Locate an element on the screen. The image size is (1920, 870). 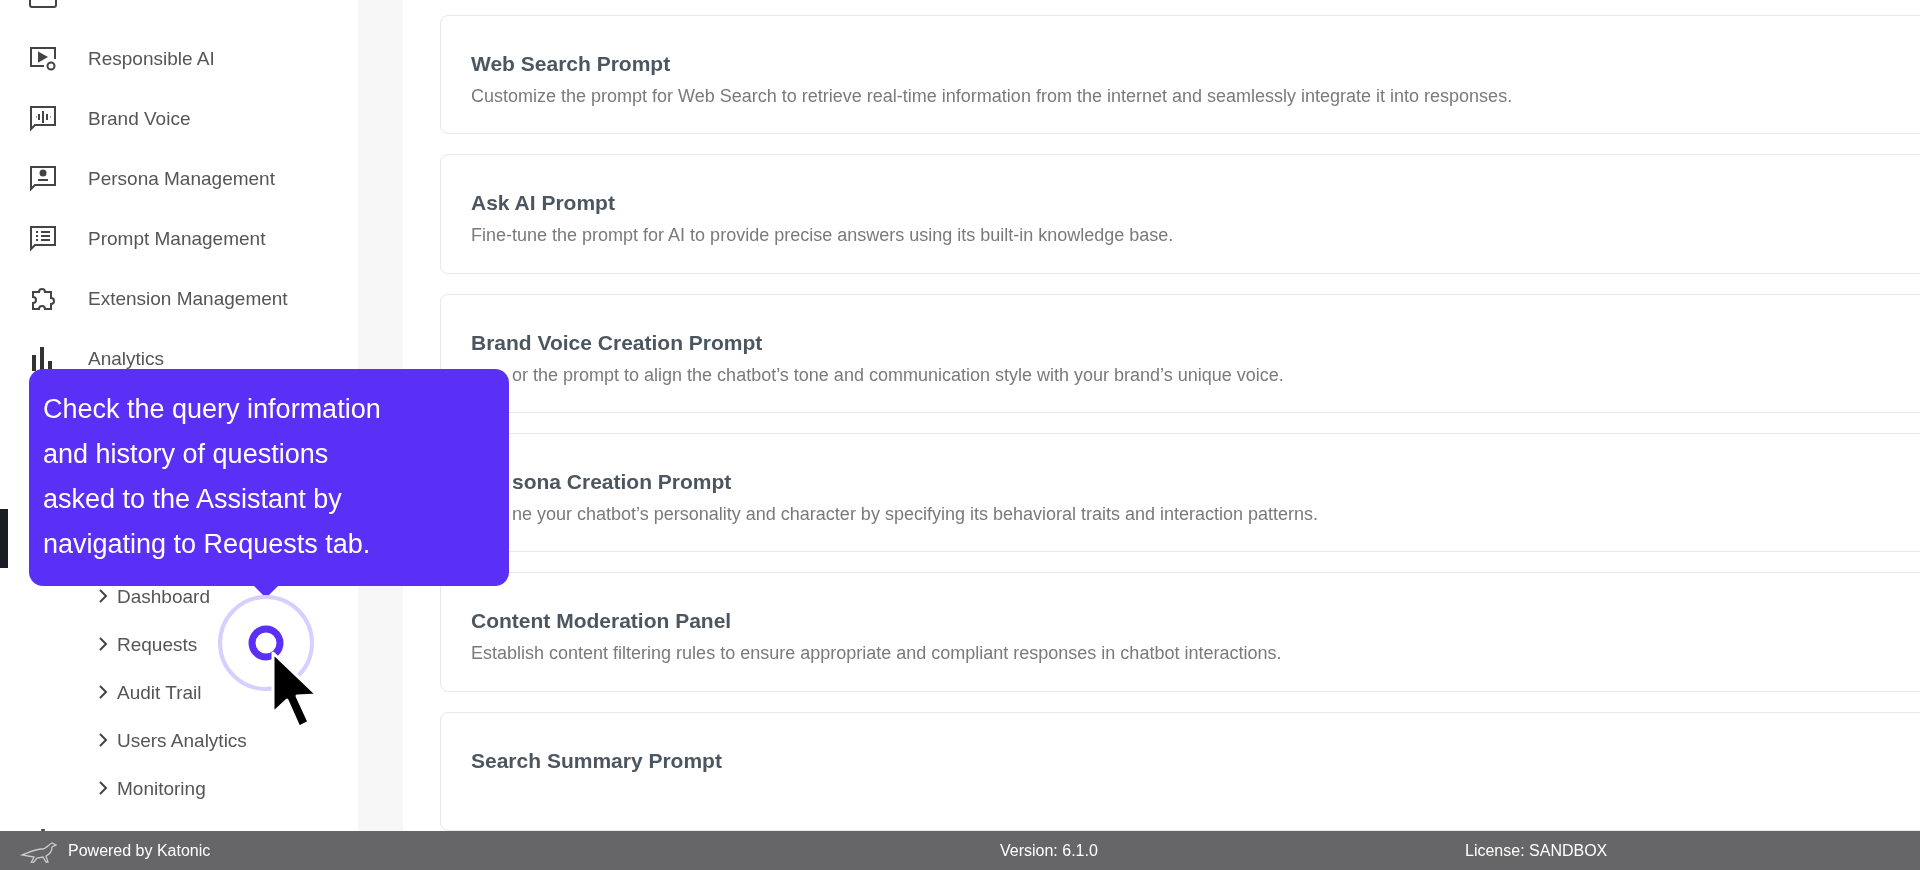
card-title: Search Summary Prompt is located at coordinates (596, 760).